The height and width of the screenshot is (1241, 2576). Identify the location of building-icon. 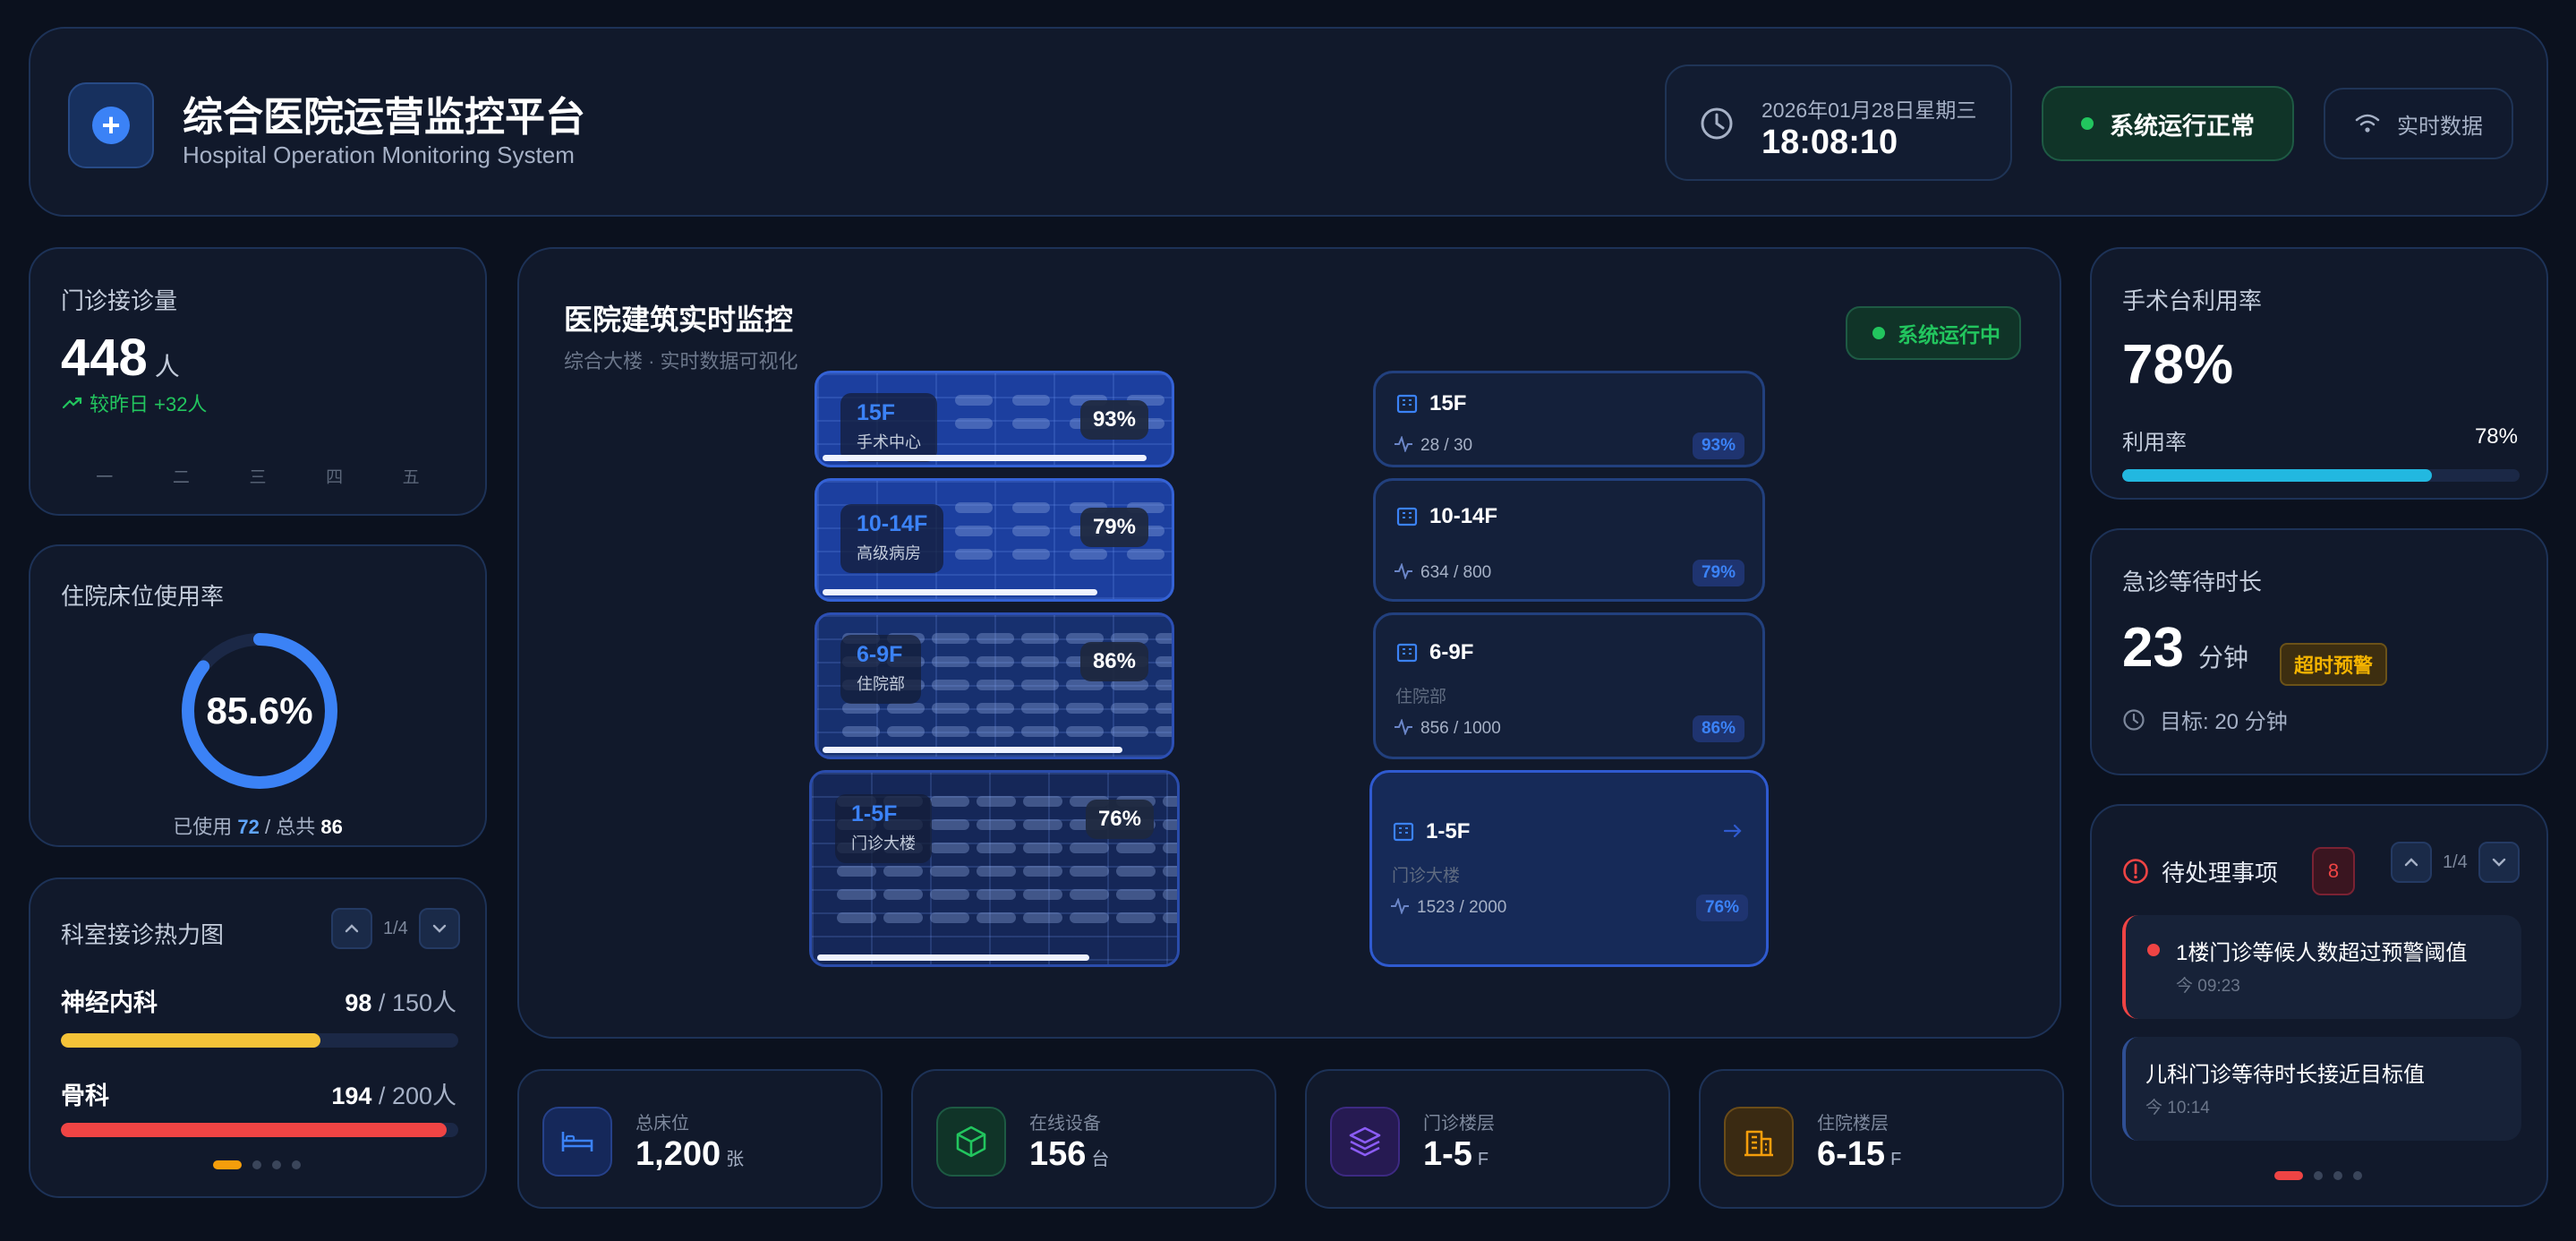
(1403, 832).